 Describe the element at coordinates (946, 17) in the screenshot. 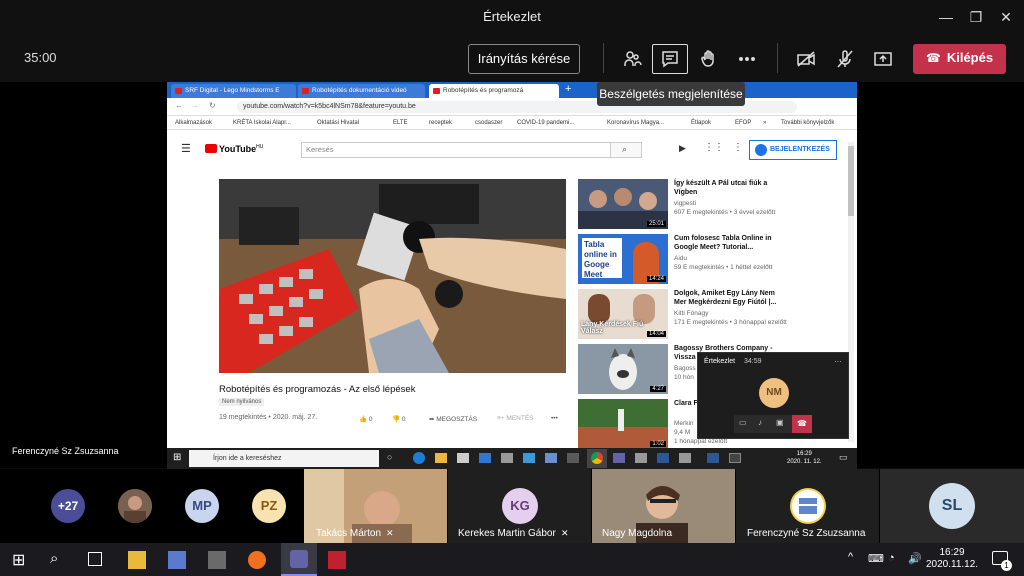

I see `minimize-icon: —` at that location.